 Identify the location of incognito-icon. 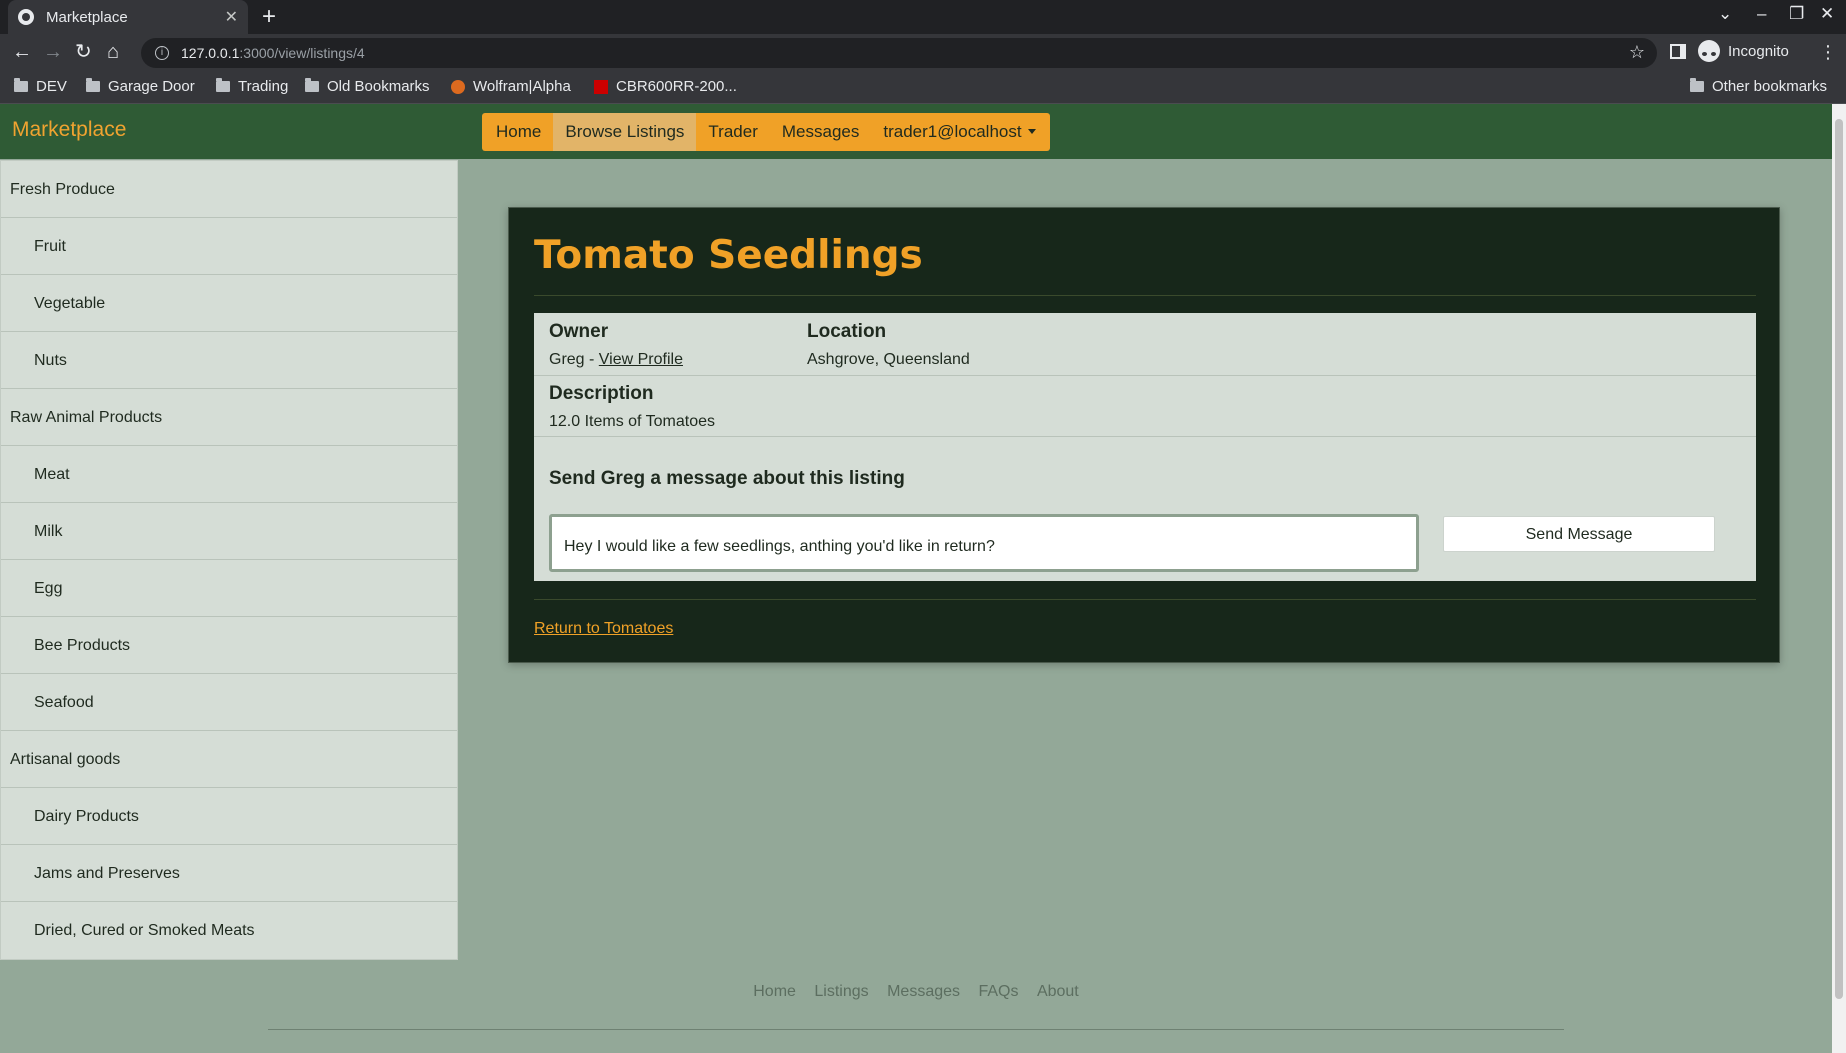
(1709, 51).